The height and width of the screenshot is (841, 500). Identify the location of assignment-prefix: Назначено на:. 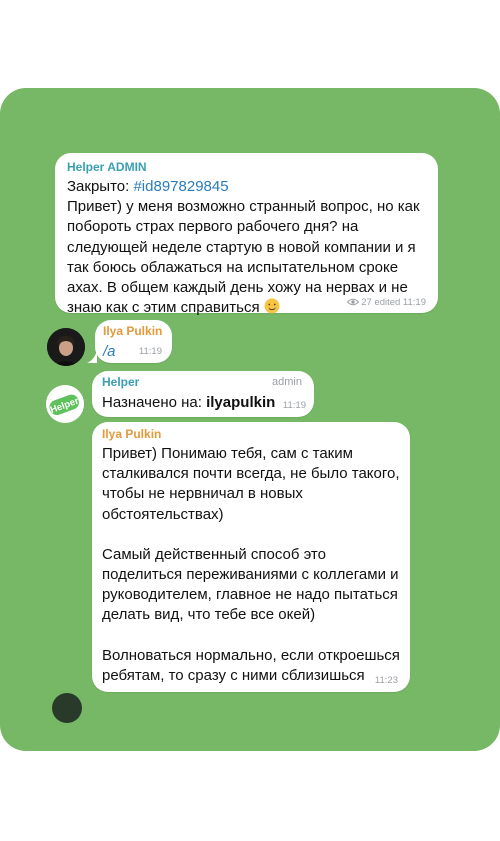
(154, 402).